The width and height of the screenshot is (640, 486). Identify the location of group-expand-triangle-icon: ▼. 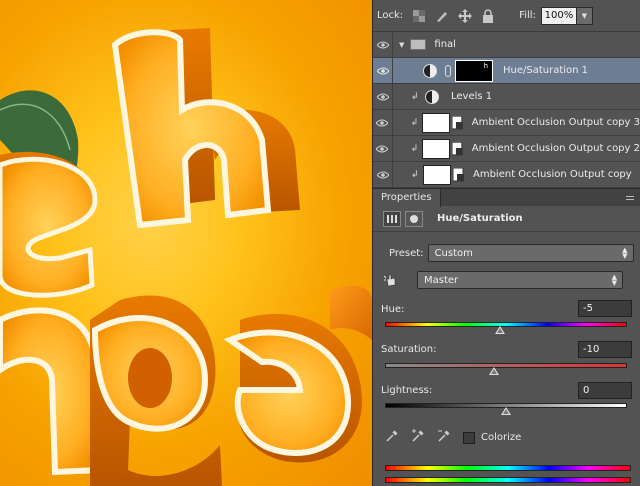
(401, 45).